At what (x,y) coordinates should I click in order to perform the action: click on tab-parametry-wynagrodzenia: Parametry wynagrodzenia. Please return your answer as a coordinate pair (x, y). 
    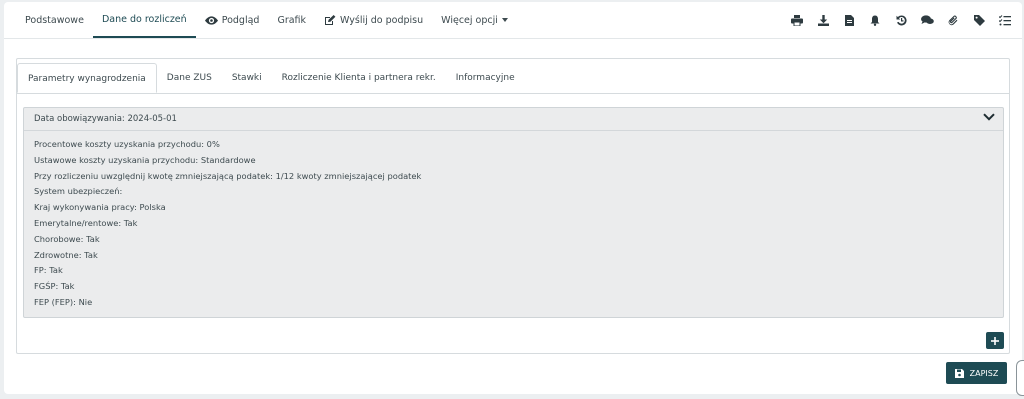
    Looking at the image, I should click on (87, 78).